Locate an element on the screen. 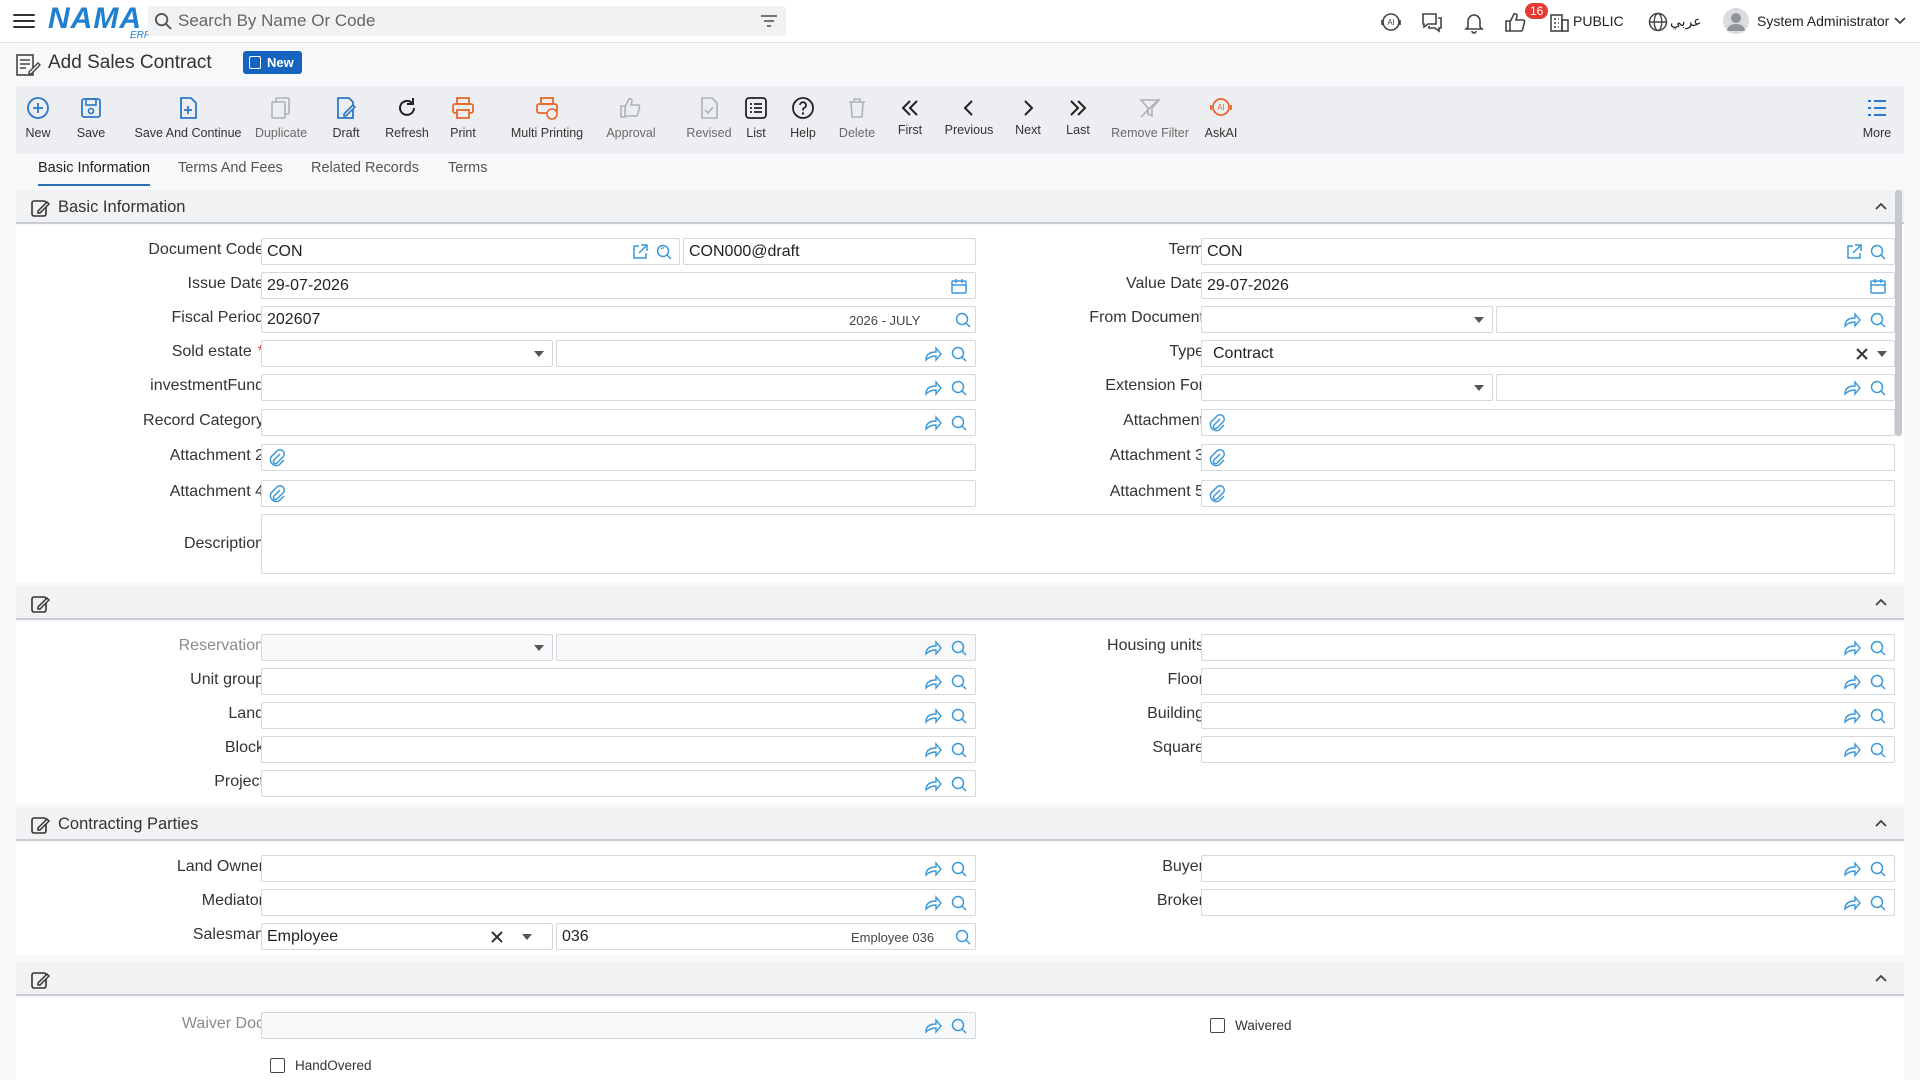 This screenshot has width=1920, height=1080. more-button: More is located at coordinates (1877, 120).